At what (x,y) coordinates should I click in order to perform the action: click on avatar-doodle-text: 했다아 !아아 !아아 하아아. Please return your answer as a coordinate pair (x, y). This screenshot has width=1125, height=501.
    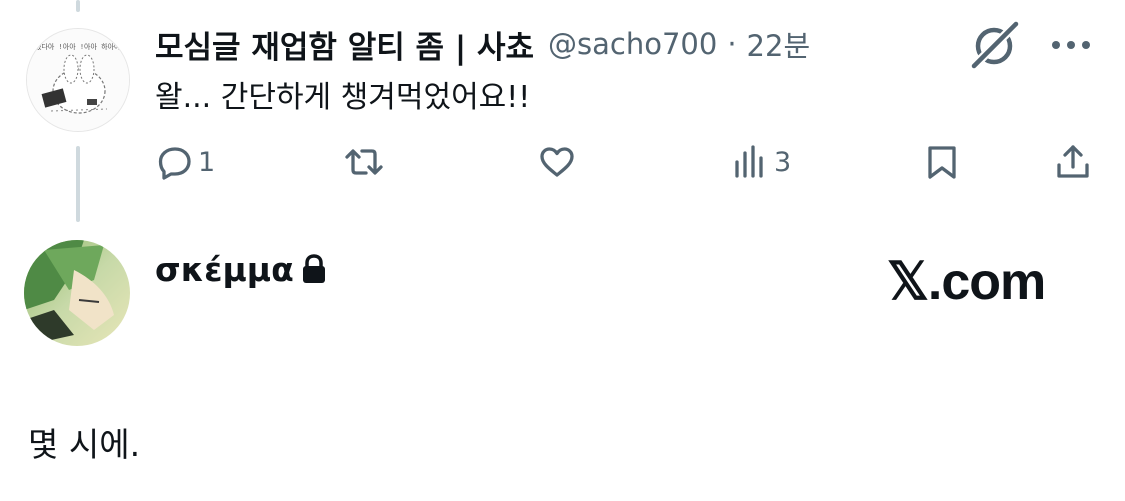
    Looking at the image, I should click on (78, 46).